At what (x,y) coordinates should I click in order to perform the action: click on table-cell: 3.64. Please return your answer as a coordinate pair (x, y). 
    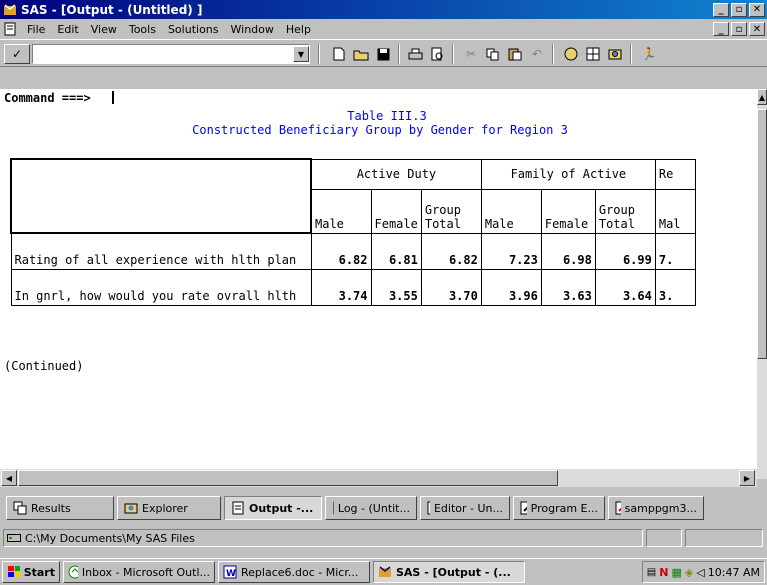
    Looking at the image, I should click on (625, 287).